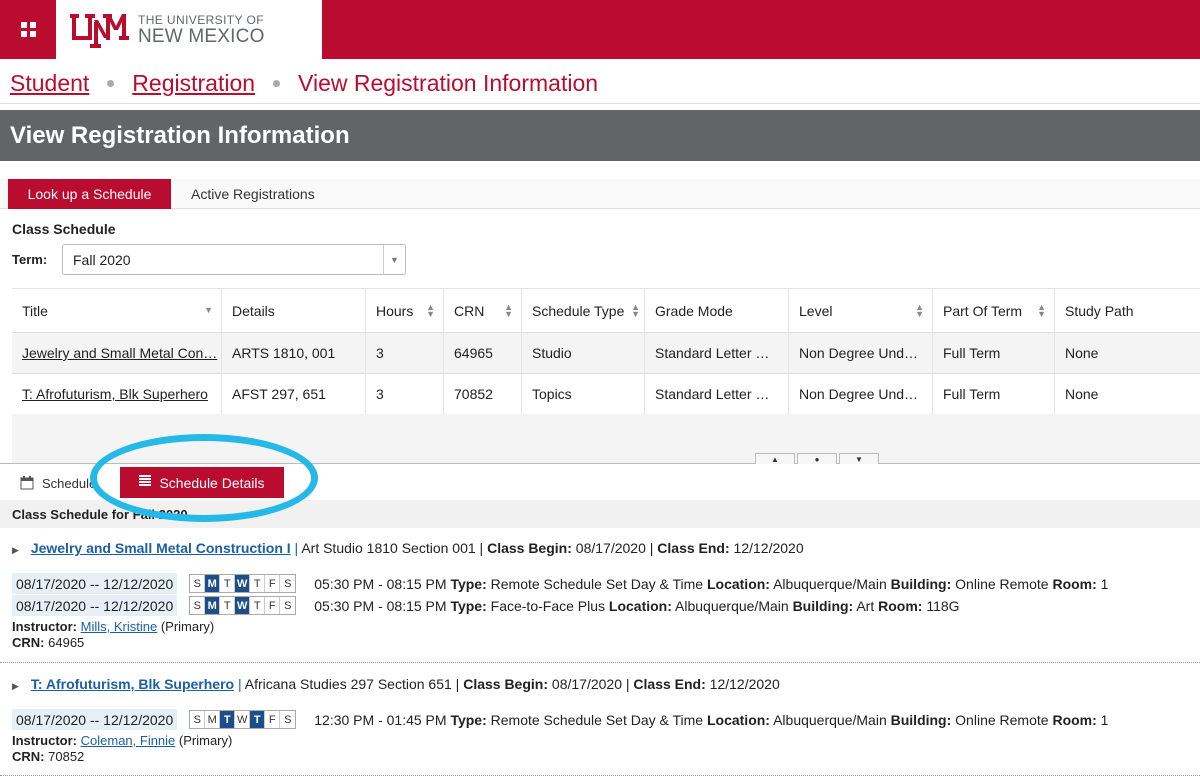  What do you see at coordinates (717, 310) in the screenshot?
I see `column-grade-mode: Grade Mode` at bounding box center [717, 310].